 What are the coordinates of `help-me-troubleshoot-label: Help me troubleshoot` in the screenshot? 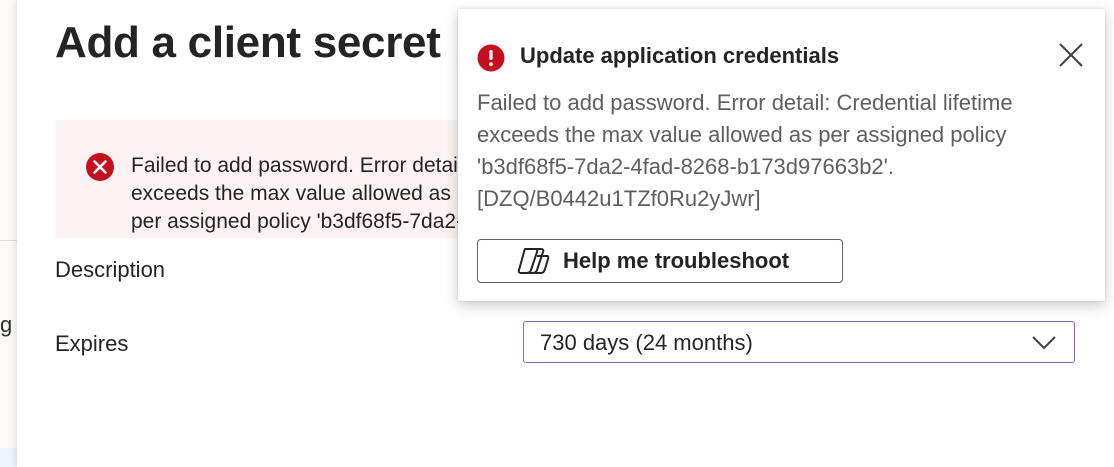 It's located at (676, 260).